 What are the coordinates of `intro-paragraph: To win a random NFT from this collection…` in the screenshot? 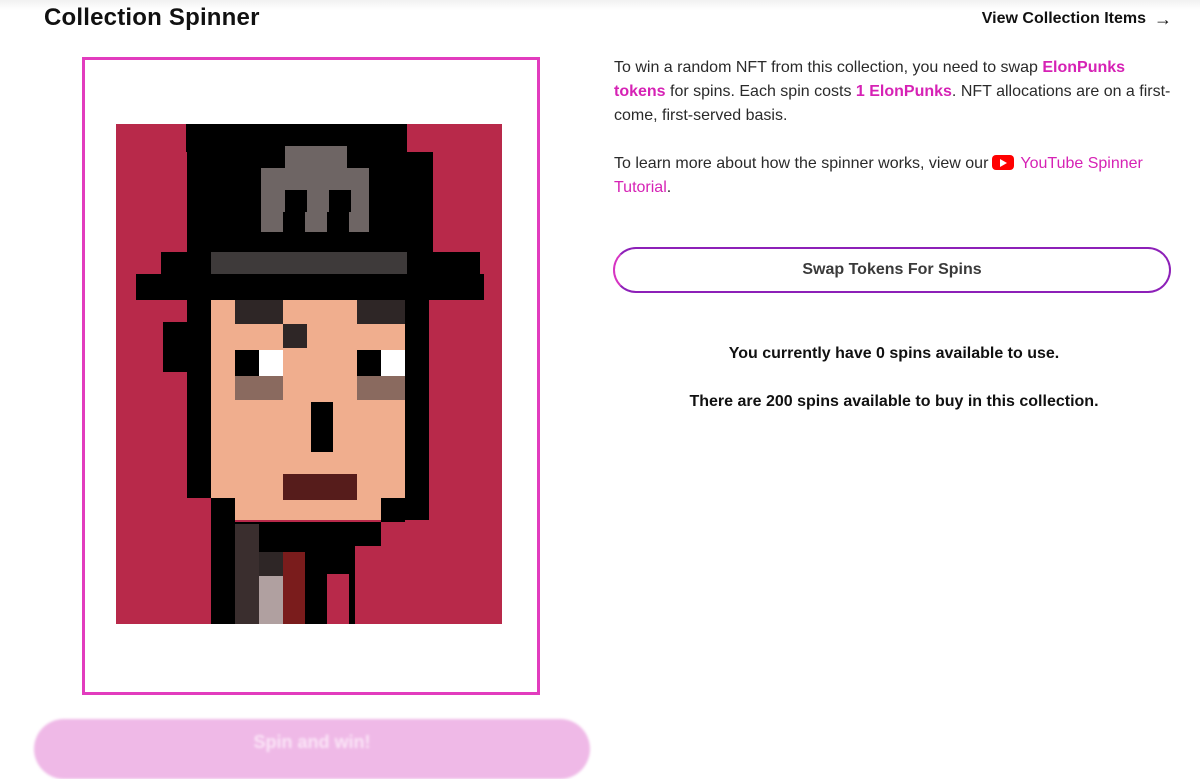 It's located at (894, 92).